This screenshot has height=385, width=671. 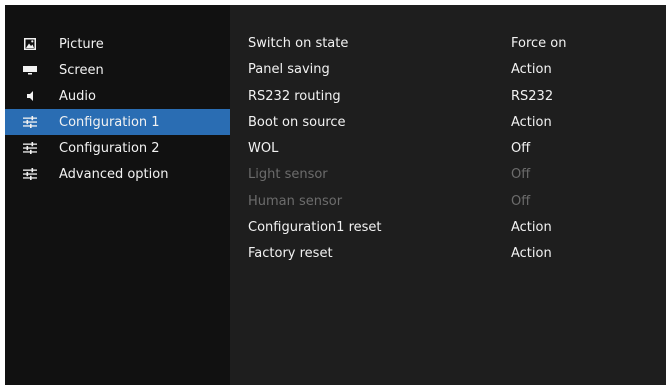 I want to click on sidebar-item-configuration-1: Configuration 1, so click(x=117, y=122).